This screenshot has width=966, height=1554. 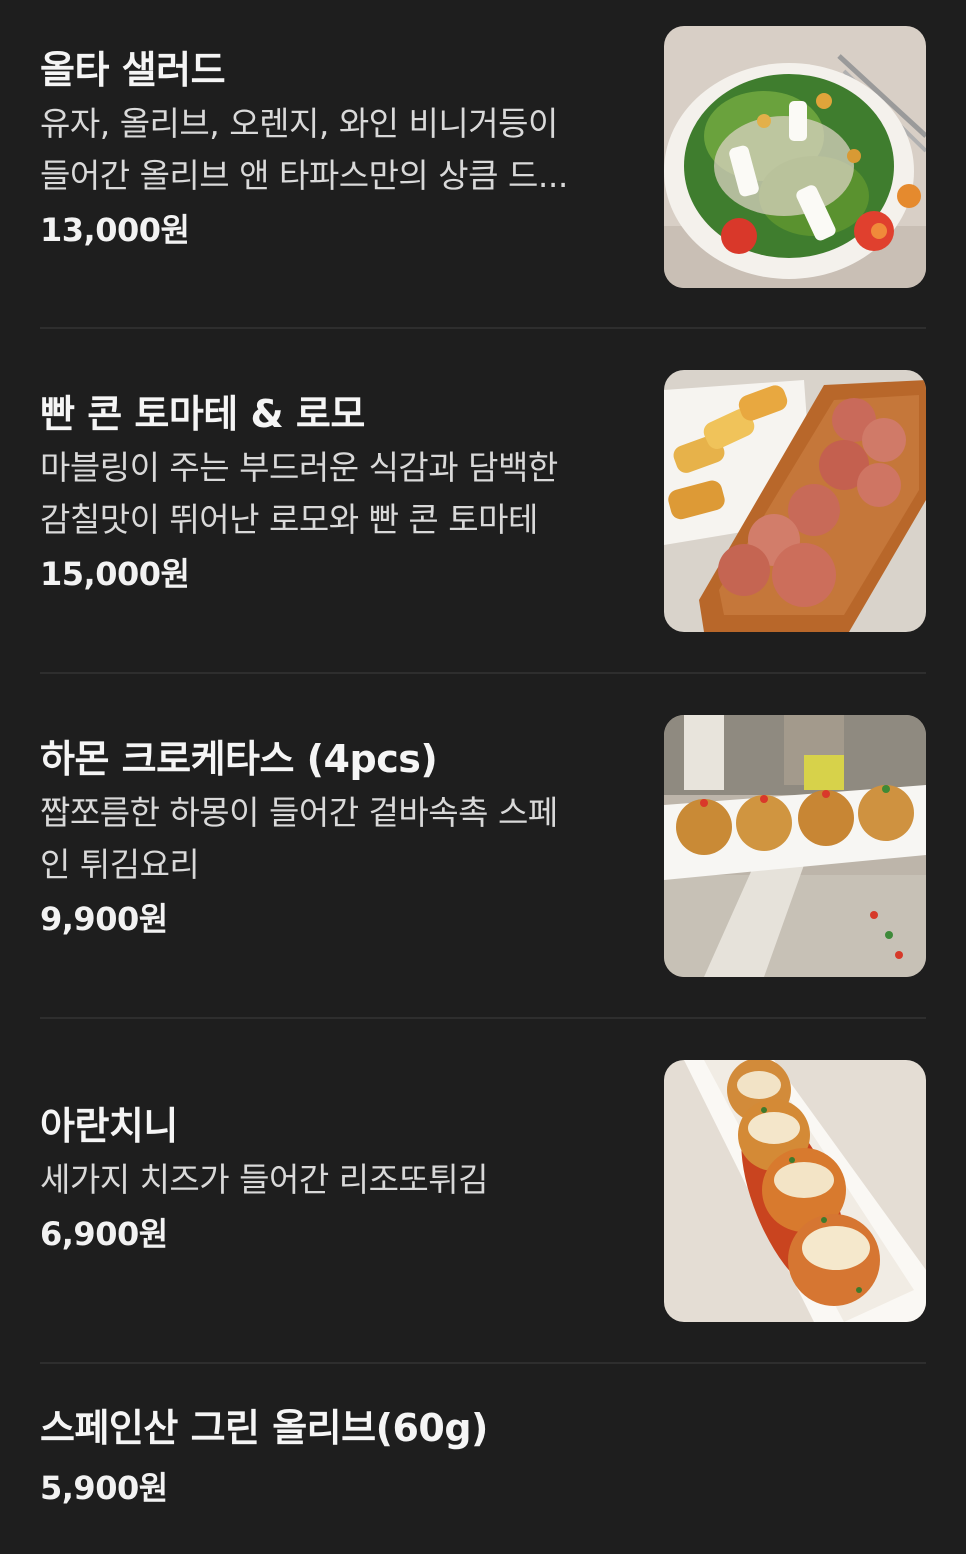 I want to click on menu-item-description: 세가지 치즈가 들어간 리조또튀김, so click(x=335, y=1180).